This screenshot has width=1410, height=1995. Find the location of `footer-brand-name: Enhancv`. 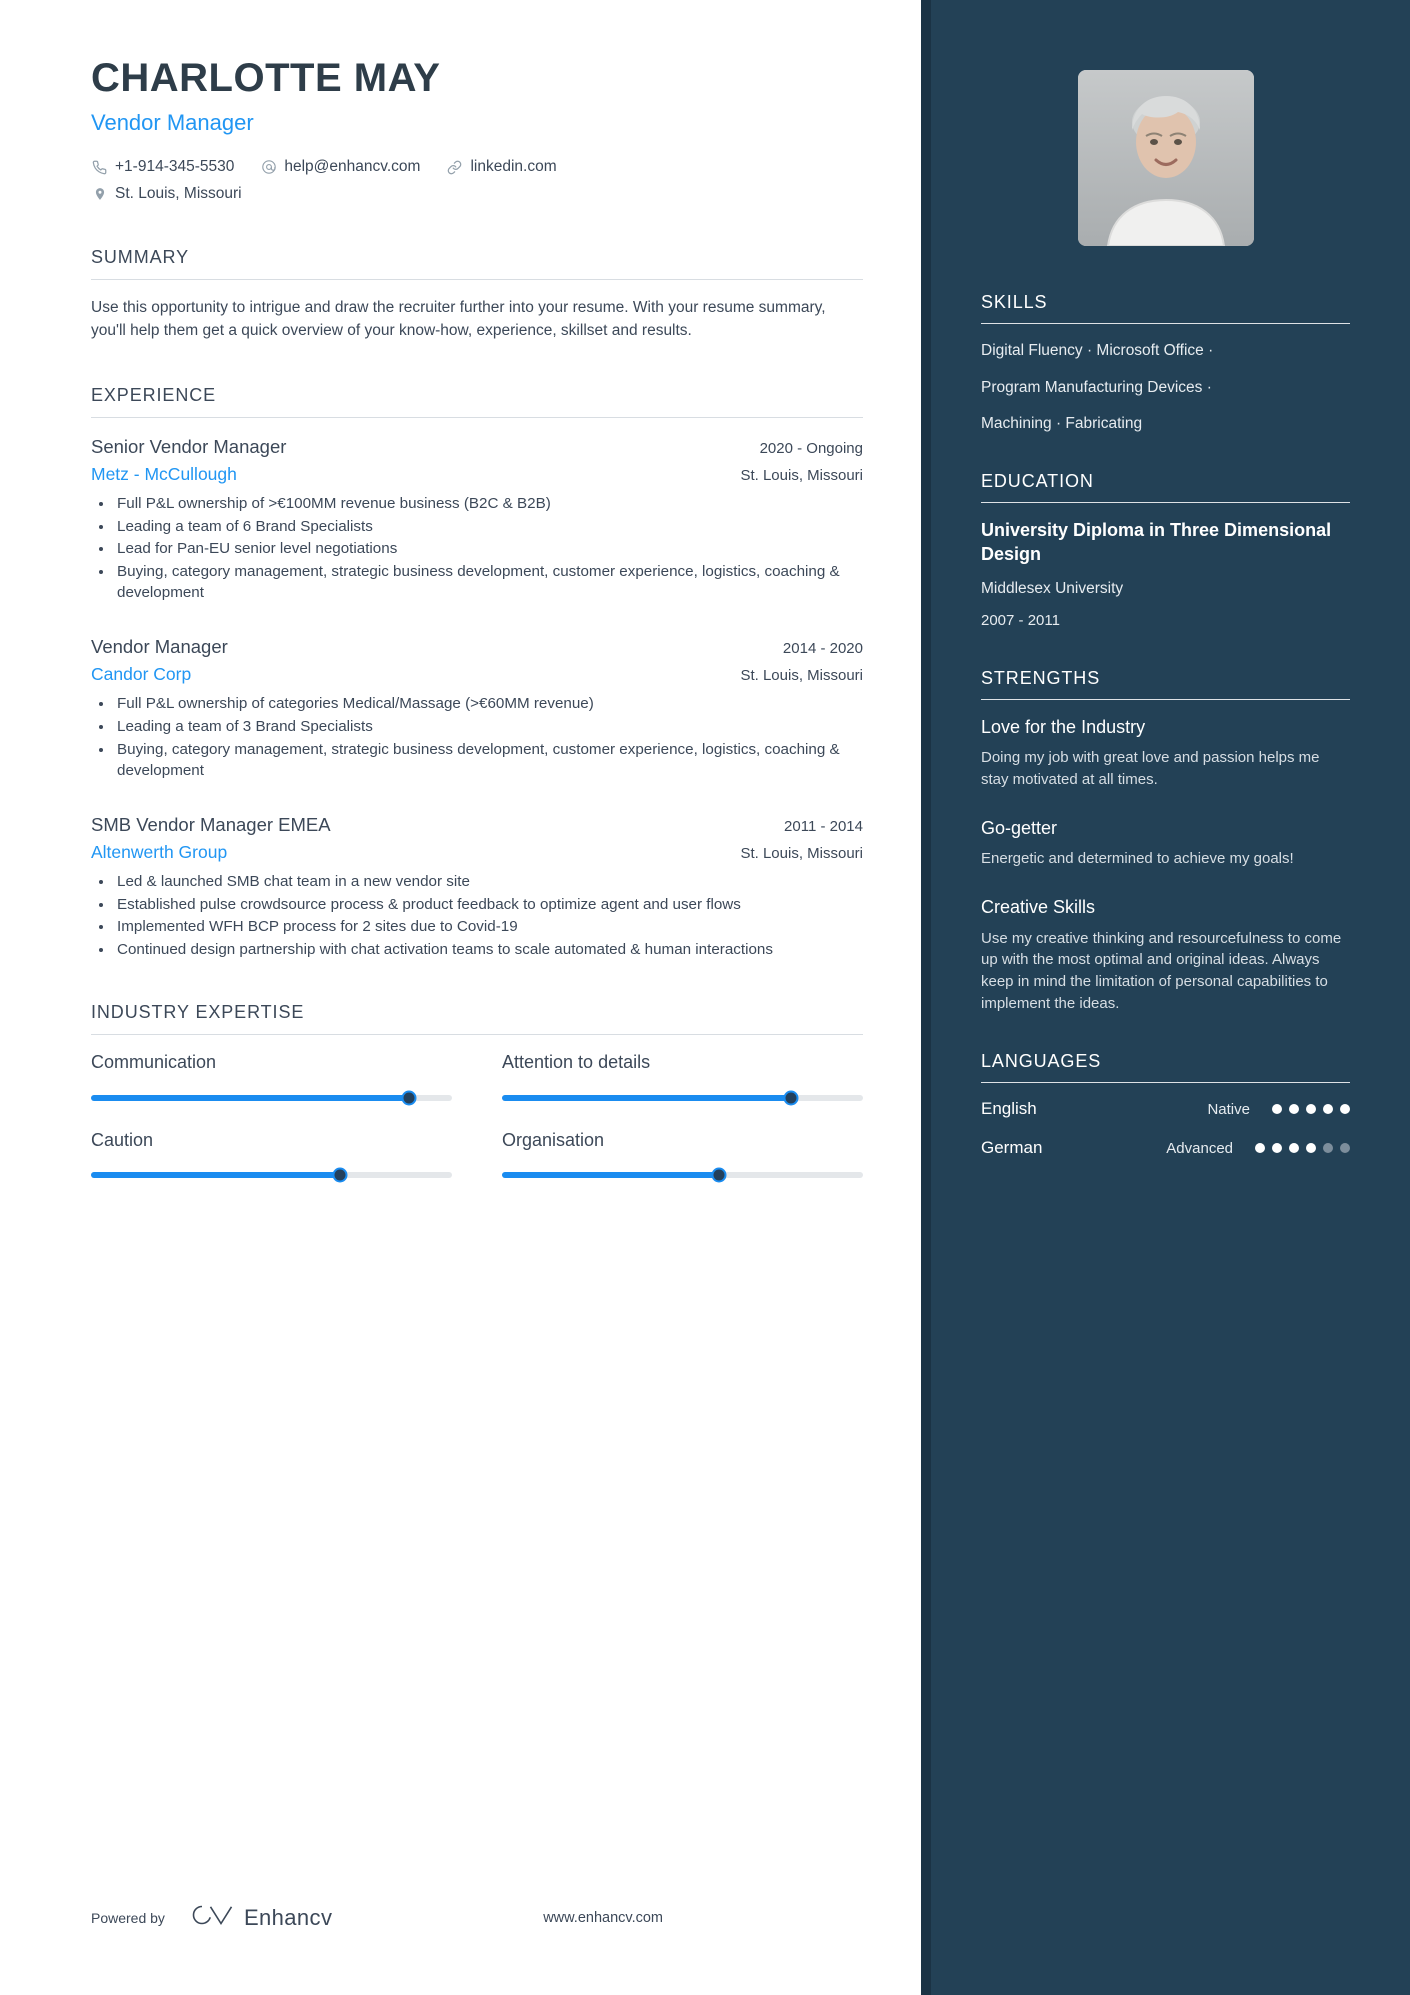

footer-brand-name: Enhancv is located at coordinates (288, 1917).